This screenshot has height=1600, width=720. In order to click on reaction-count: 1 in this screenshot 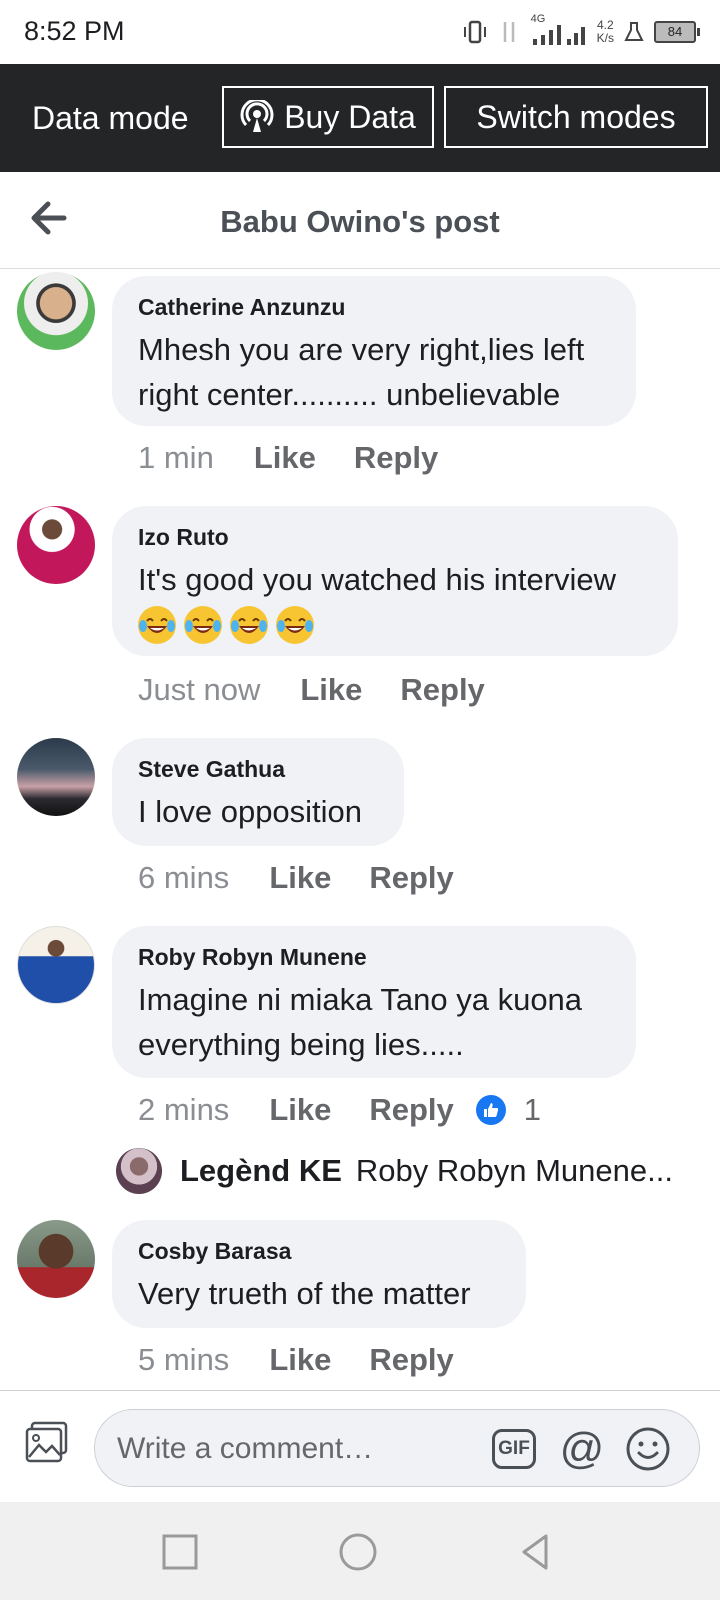, I will do `click(532, 1110)`.